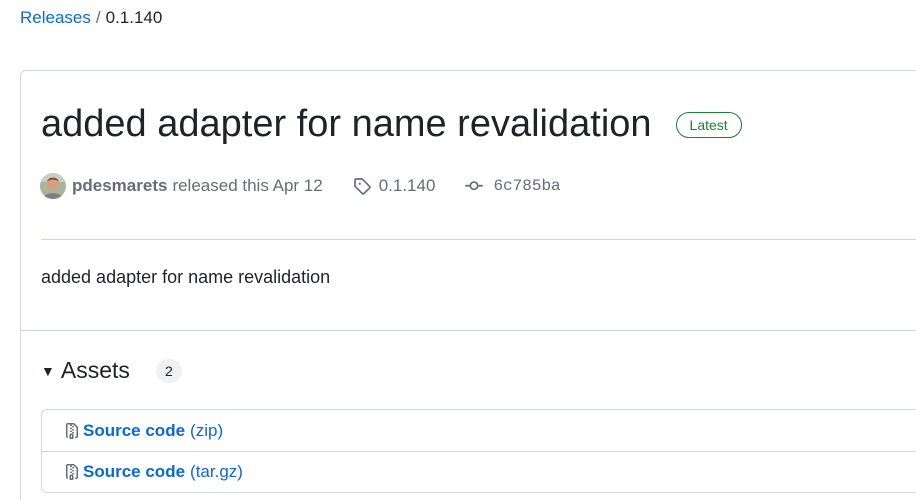 The height and width of the screenshot is (500, 916). What do you see at coordinates (95, 370) in the screenshot?
I see `assets-title: Assets` at bounding box center [95, 370].